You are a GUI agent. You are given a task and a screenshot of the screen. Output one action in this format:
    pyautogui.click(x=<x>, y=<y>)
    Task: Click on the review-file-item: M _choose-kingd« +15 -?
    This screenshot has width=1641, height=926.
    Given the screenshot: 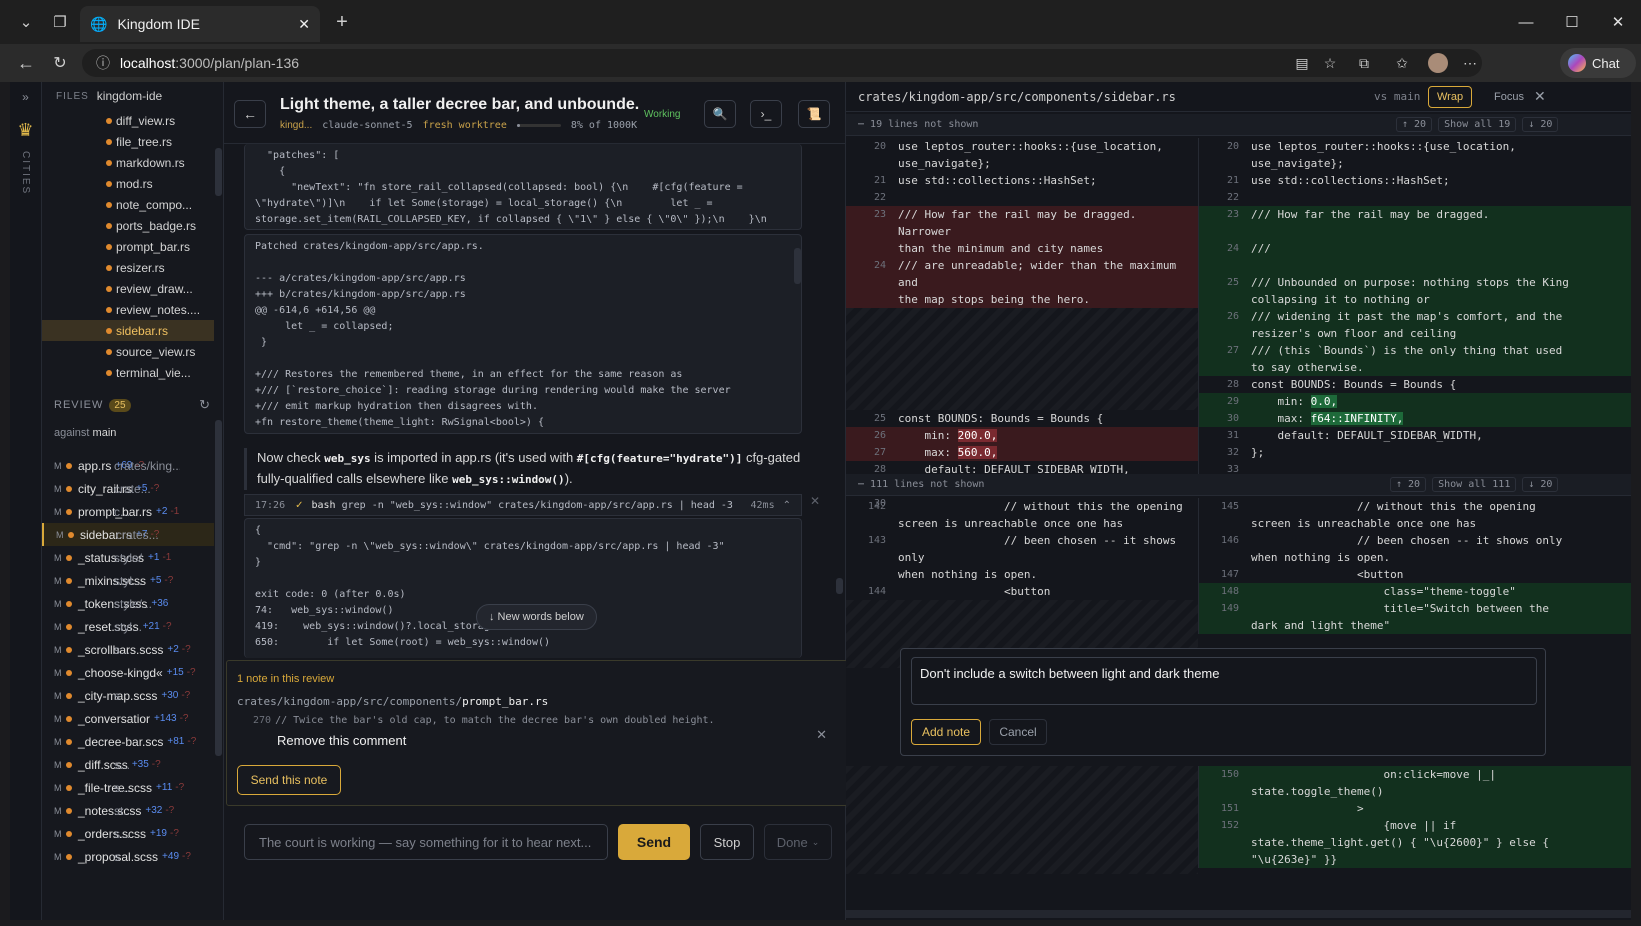 What is the action you would take?
    pyautogui.click(x=128, y=672)
    